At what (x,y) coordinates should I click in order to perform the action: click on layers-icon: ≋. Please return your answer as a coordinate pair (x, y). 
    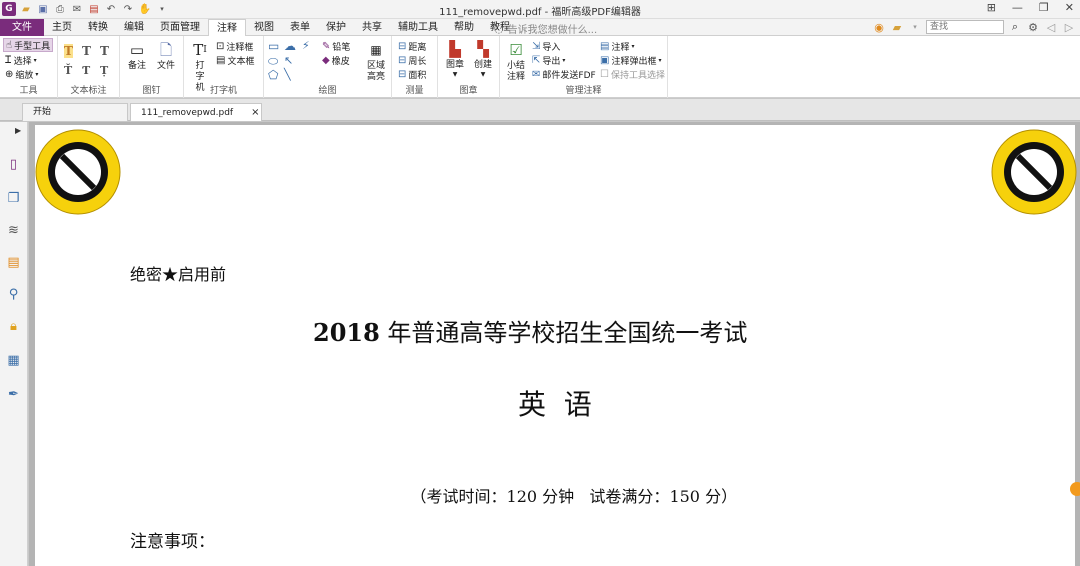
    Looking at the image, I should click on (13, 230).